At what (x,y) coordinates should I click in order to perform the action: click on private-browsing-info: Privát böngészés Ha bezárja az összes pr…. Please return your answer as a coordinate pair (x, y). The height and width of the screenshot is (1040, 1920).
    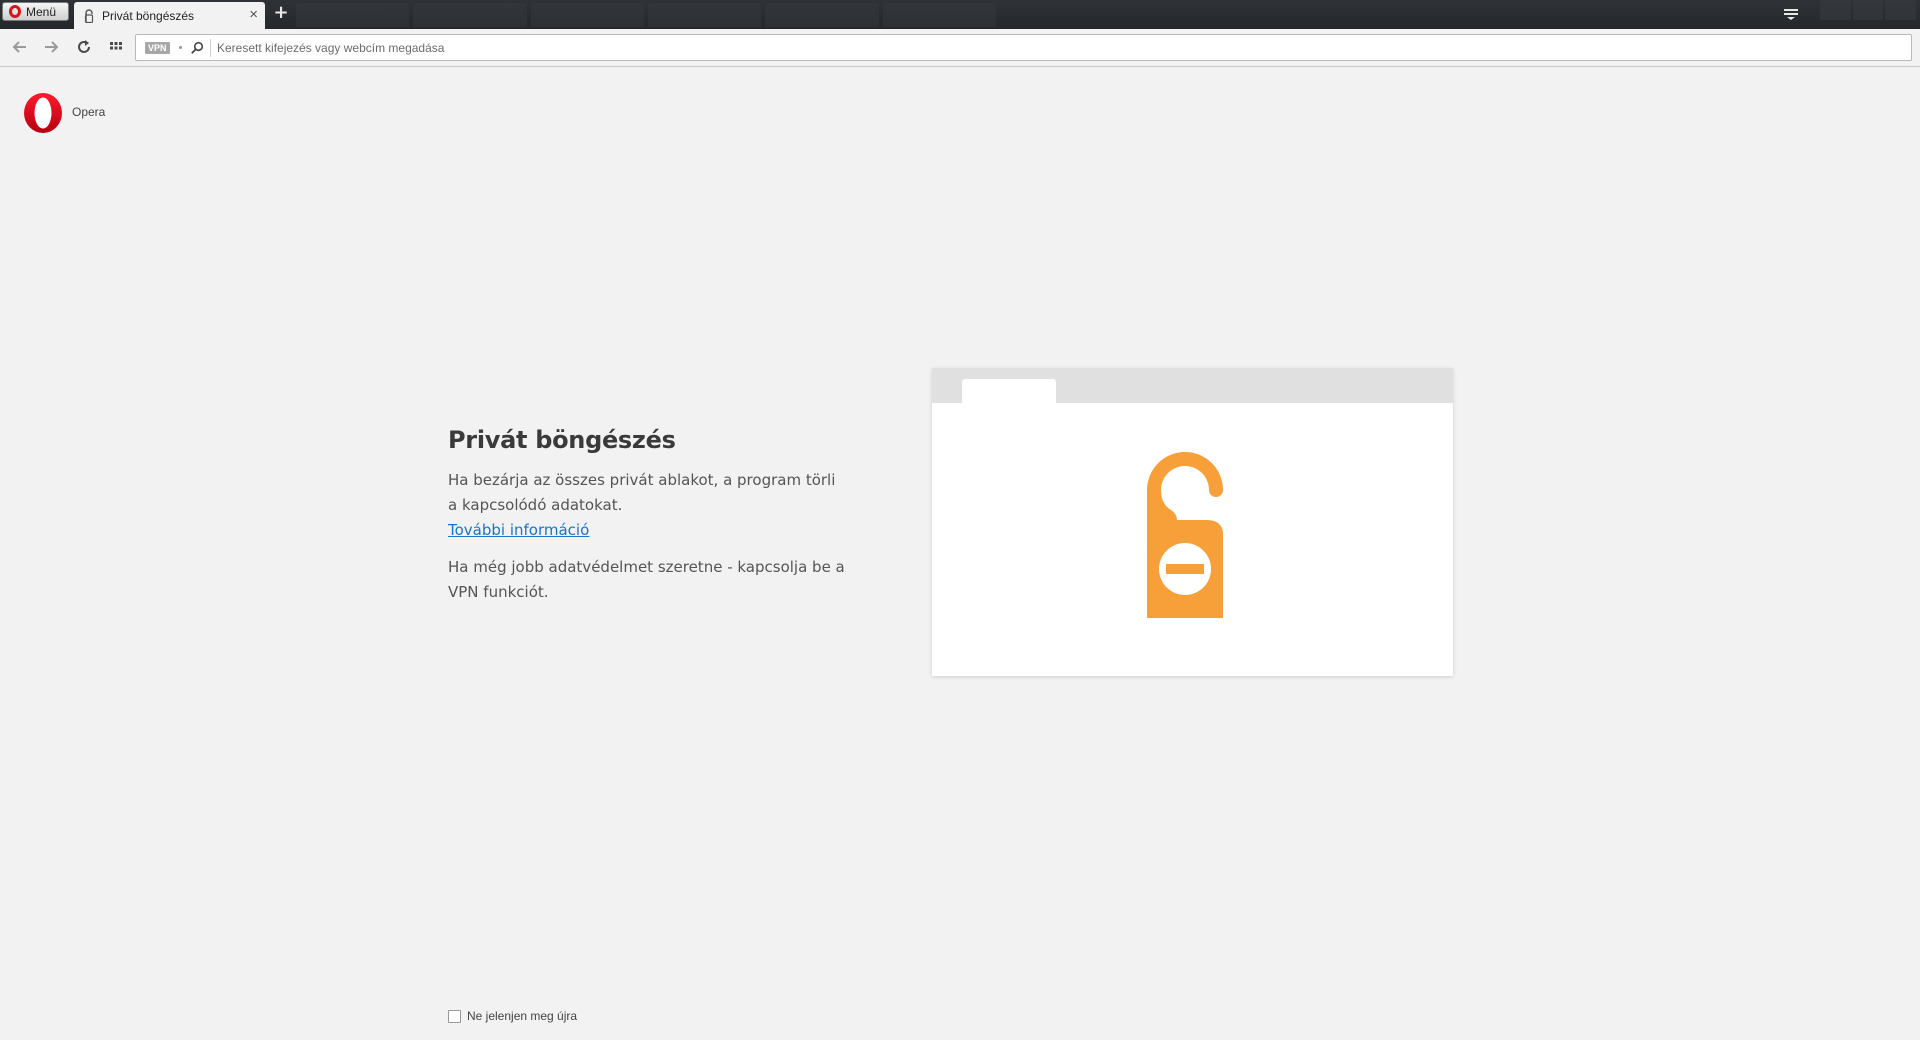
    Looking at the image, I should click on (648, 515).